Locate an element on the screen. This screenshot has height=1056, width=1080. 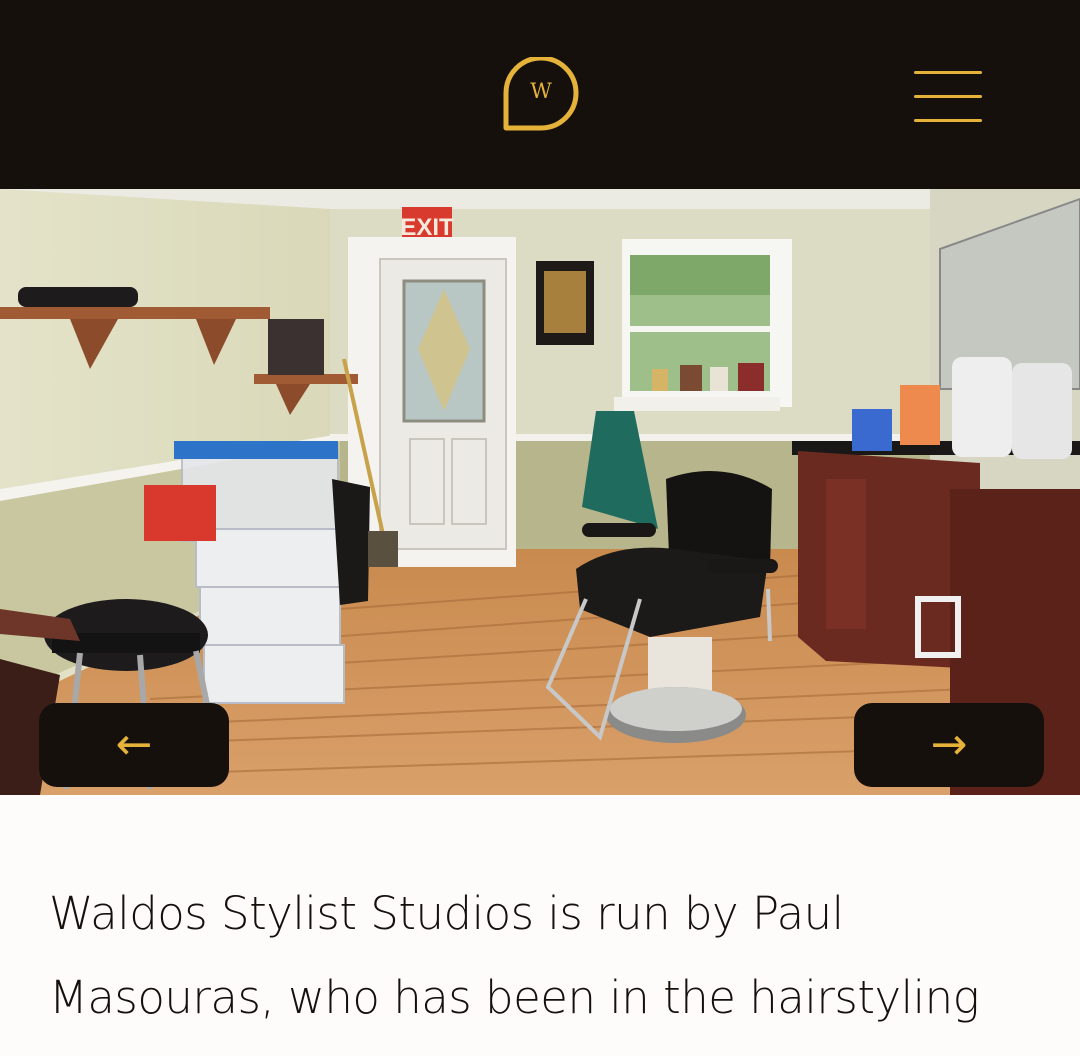
arrow-right-icon: → is located at coordinates (949, 744).